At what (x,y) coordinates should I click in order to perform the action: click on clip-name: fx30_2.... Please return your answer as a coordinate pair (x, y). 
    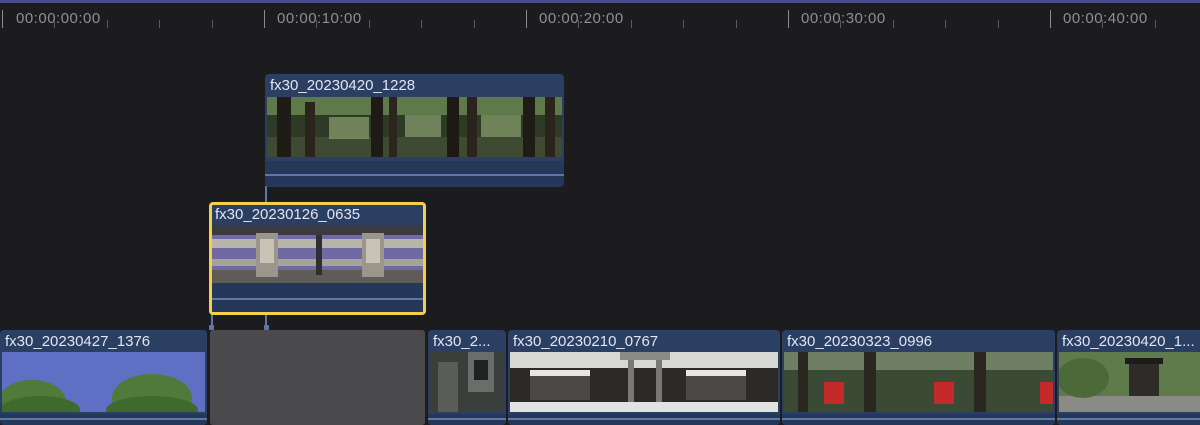
    Looking at the image, I should click on (462, 341).